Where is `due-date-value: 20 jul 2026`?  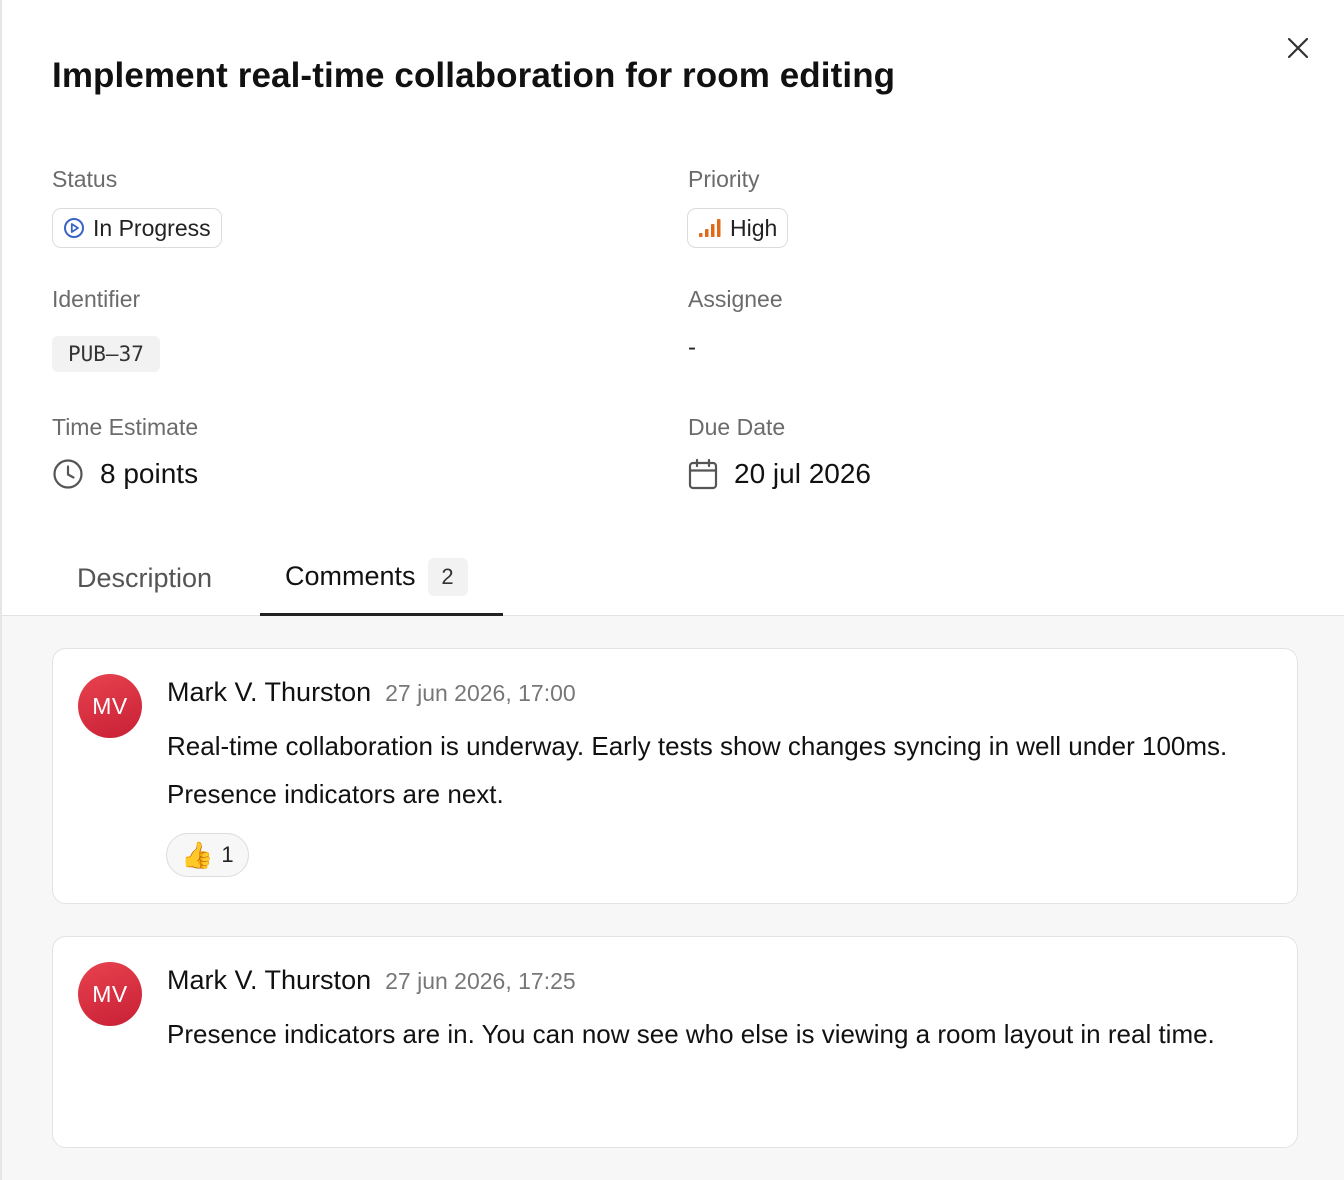
due-date-value: 20 jul 2026 is located at coordinates (803, 473).